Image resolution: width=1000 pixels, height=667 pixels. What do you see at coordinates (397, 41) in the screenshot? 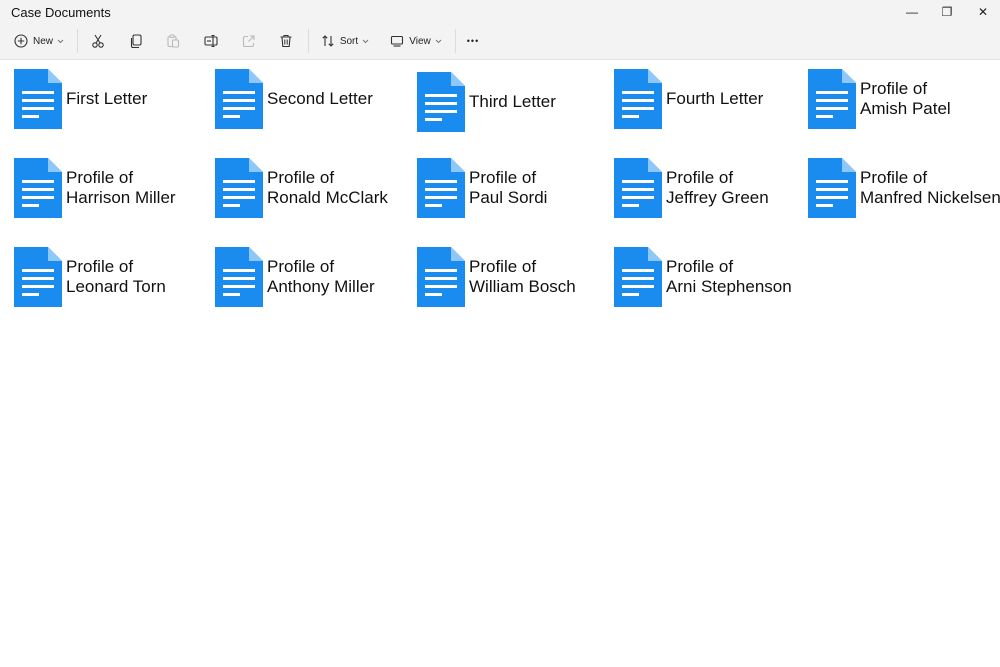
I see `view-icon` at bounding box center [397, 41].